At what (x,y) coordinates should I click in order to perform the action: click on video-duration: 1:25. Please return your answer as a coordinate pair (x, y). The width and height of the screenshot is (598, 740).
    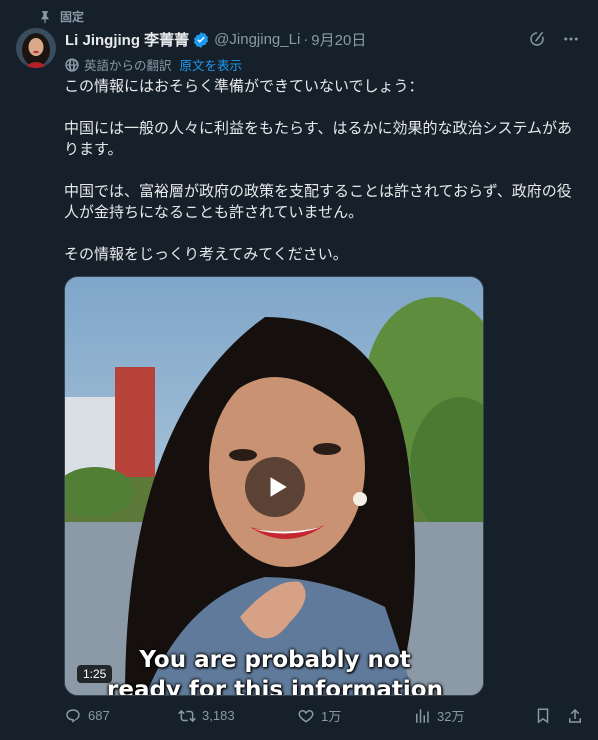
    Looking at the image, I should click on (95, 674).